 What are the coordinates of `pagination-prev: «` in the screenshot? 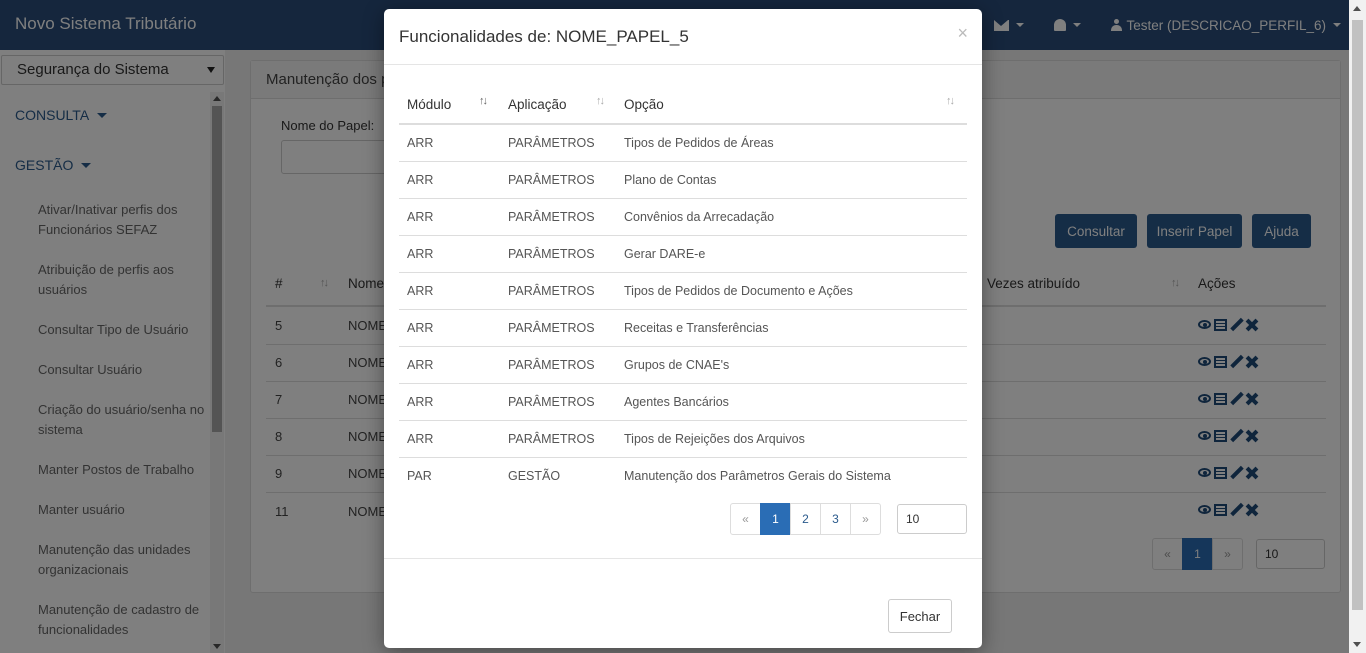 It's located at (745, 519).